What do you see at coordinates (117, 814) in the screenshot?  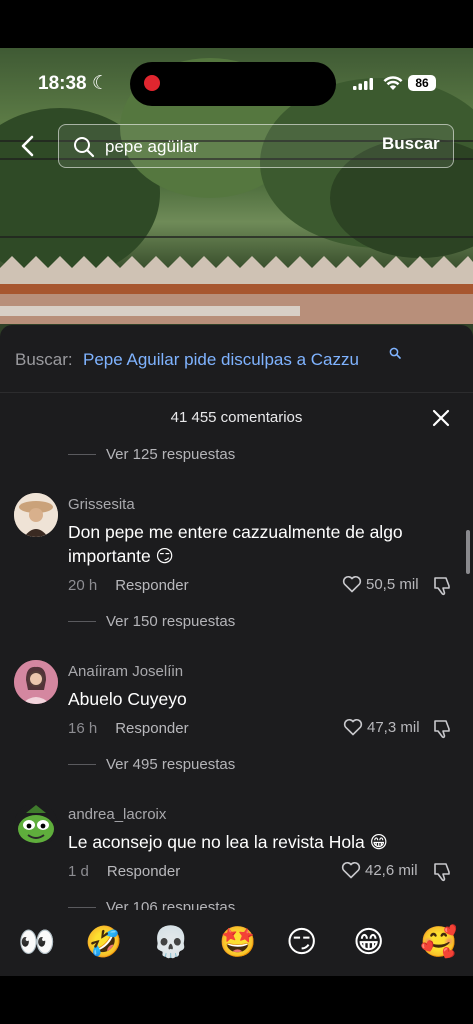 I see `comment-username: andrea_lacroix` at bounding box center [117, 814].